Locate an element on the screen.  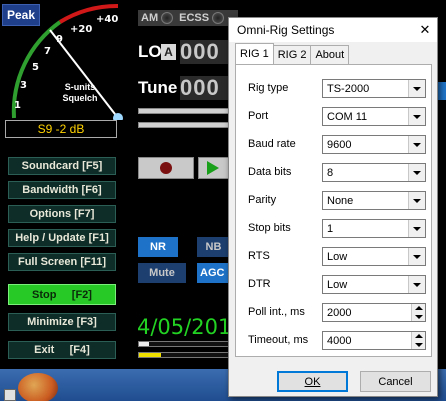
cancel-button: Cancel is located at coordinates (395, 381).